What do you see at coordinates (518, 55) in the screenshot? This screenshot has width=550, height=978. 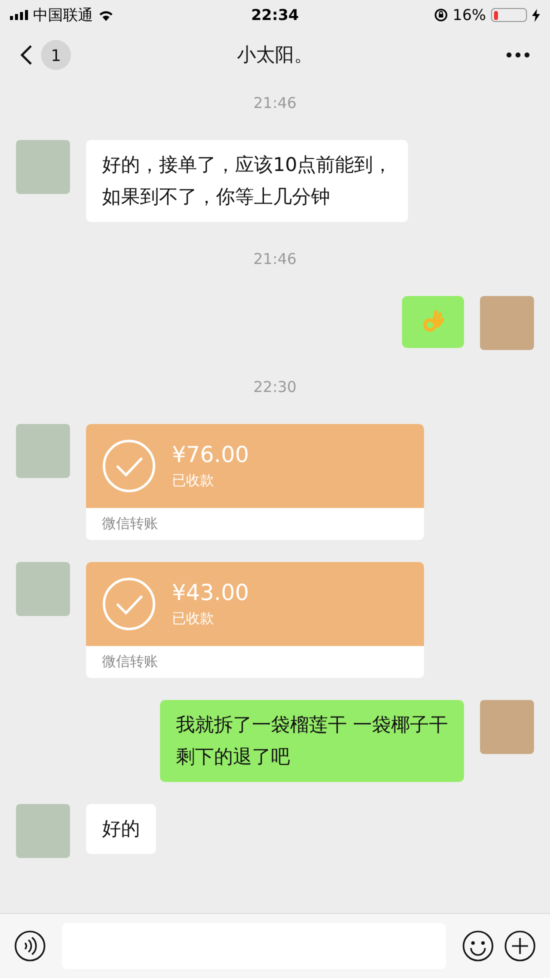 I see `more-icon` at bounding box center [518, 55].